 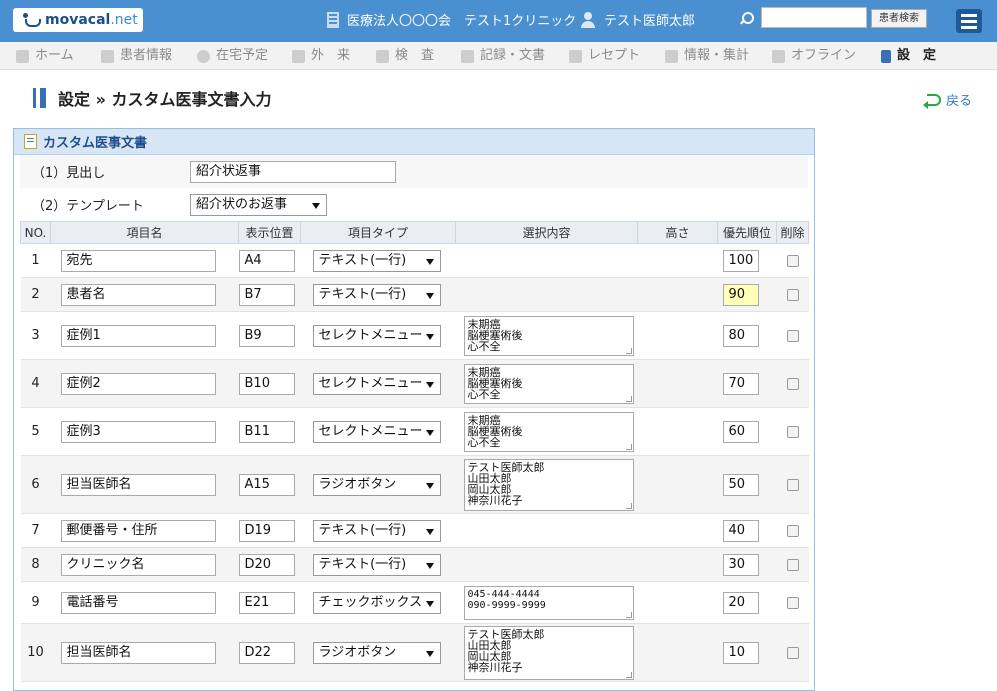 What do you see at coordinates (78, 20) in the screenshot?
I see `movacal-logo: movacal.net` at bounding box center [78, 20].